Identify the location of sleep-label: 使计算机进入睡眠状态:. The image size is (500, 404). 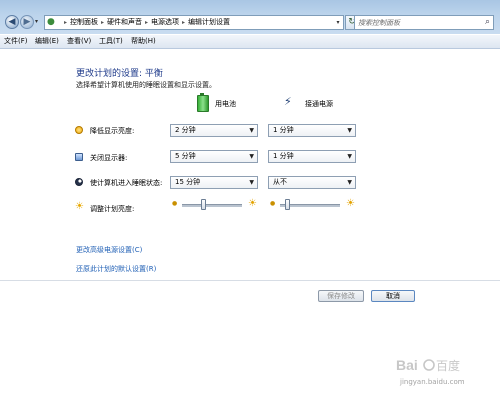
(126, 183).